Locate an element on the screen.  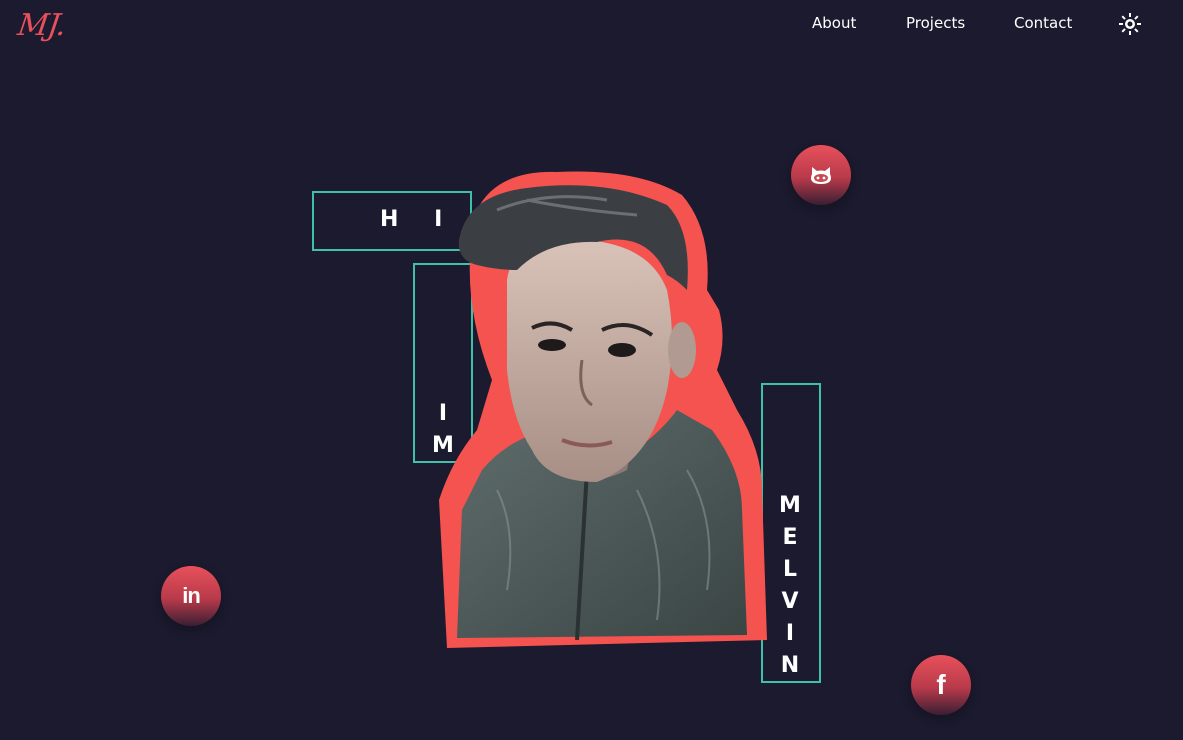
nav-about-link: About is located at coordinates (834, 23).